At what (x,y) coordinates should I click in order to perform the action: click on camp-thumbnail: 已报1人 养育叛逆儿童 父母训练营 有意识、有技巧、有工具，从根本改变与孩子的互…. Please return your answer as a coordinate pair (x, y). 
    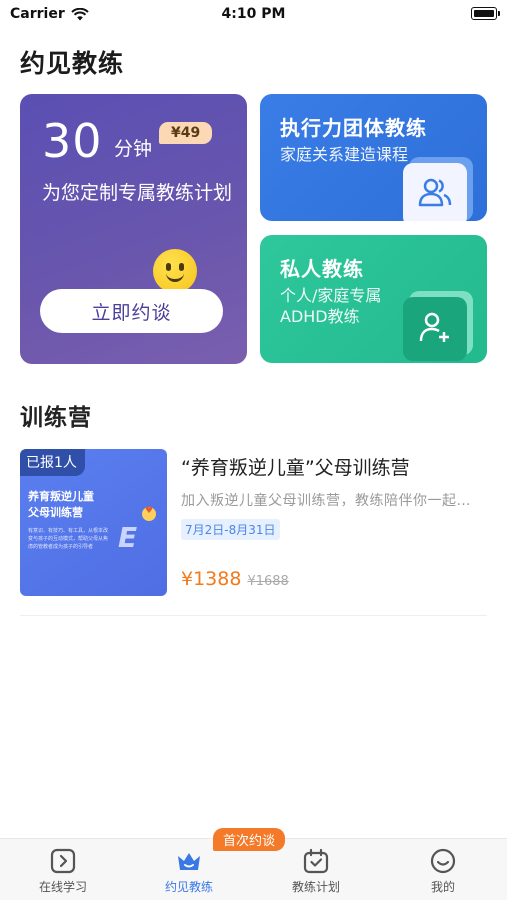
    Looking at the image, I should click on (93, 522).